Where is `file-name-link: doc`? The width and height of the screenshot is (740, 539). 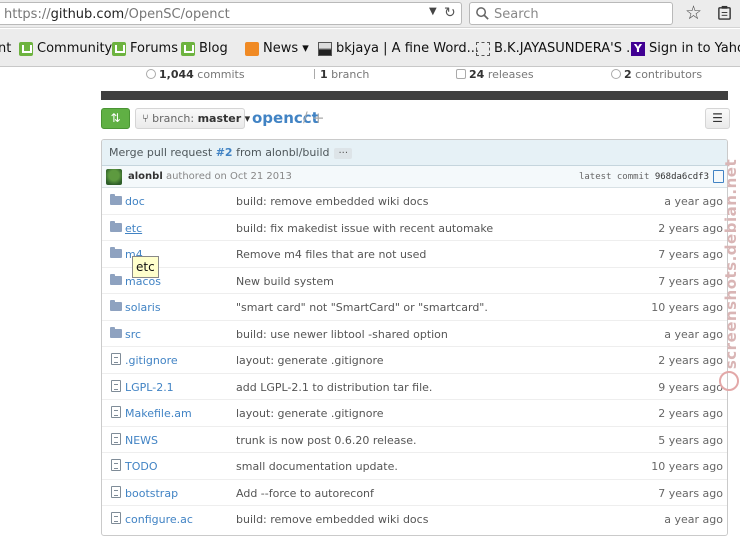
file-name-link: doc is located at coordinates (135, 201).